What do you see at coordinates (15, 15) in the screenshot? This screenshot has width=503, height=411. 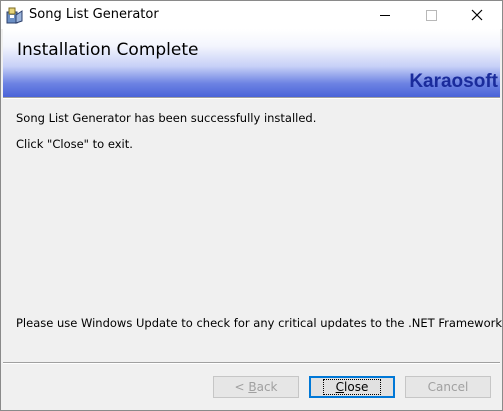 I see `installer-icon` at bounding box center [15, 15].